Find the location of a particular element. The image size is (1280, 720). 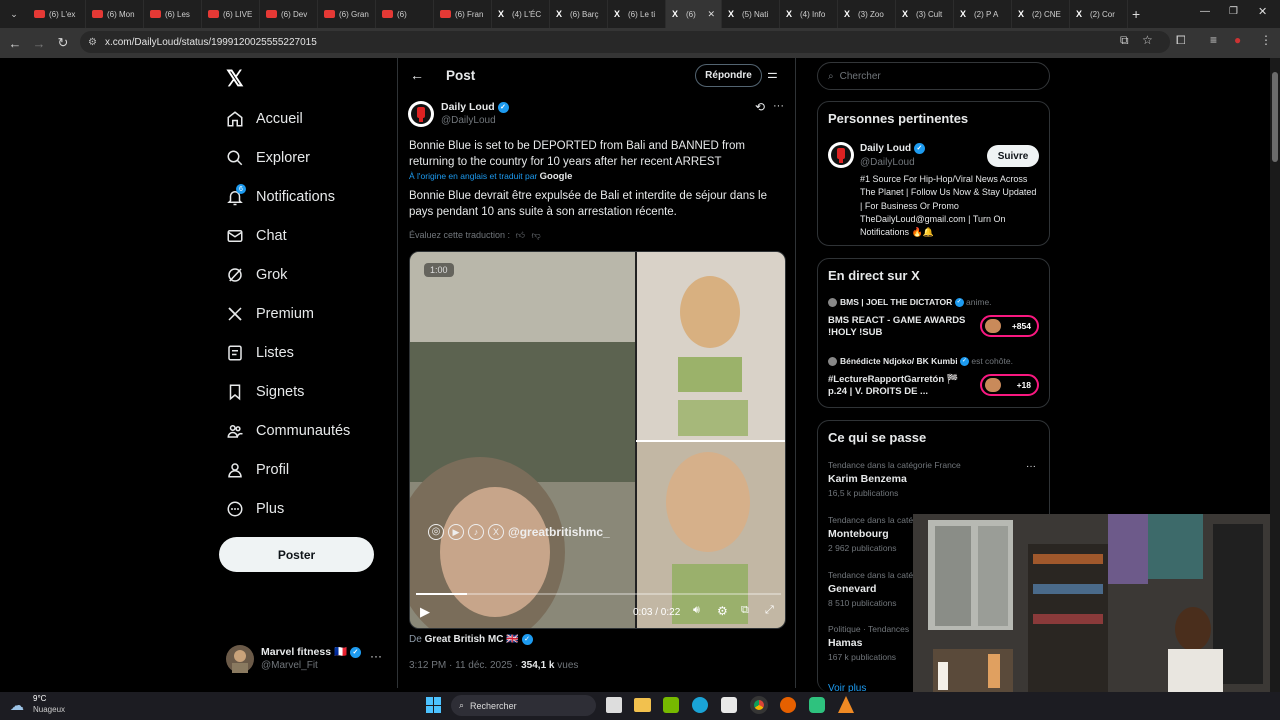

host-avatar is located at coordinates (832, 303).